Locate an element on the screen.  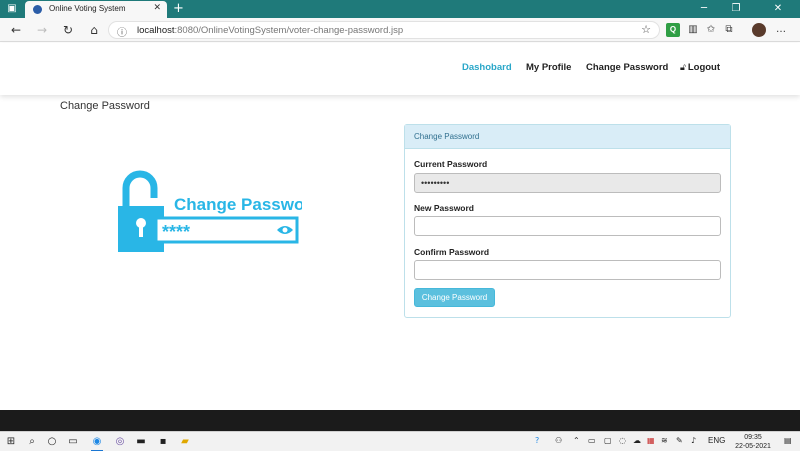
nav-my-profile-link: My Profile is located at coordinates (548, 67).